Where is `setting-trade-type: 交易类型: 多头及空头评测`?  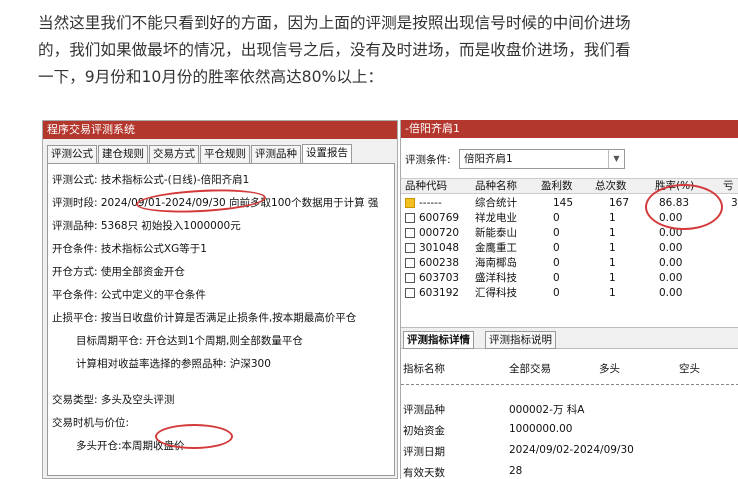 setting-trade-type: 交易类型: 多头及空头评测 is located at coordinates (113, 400).